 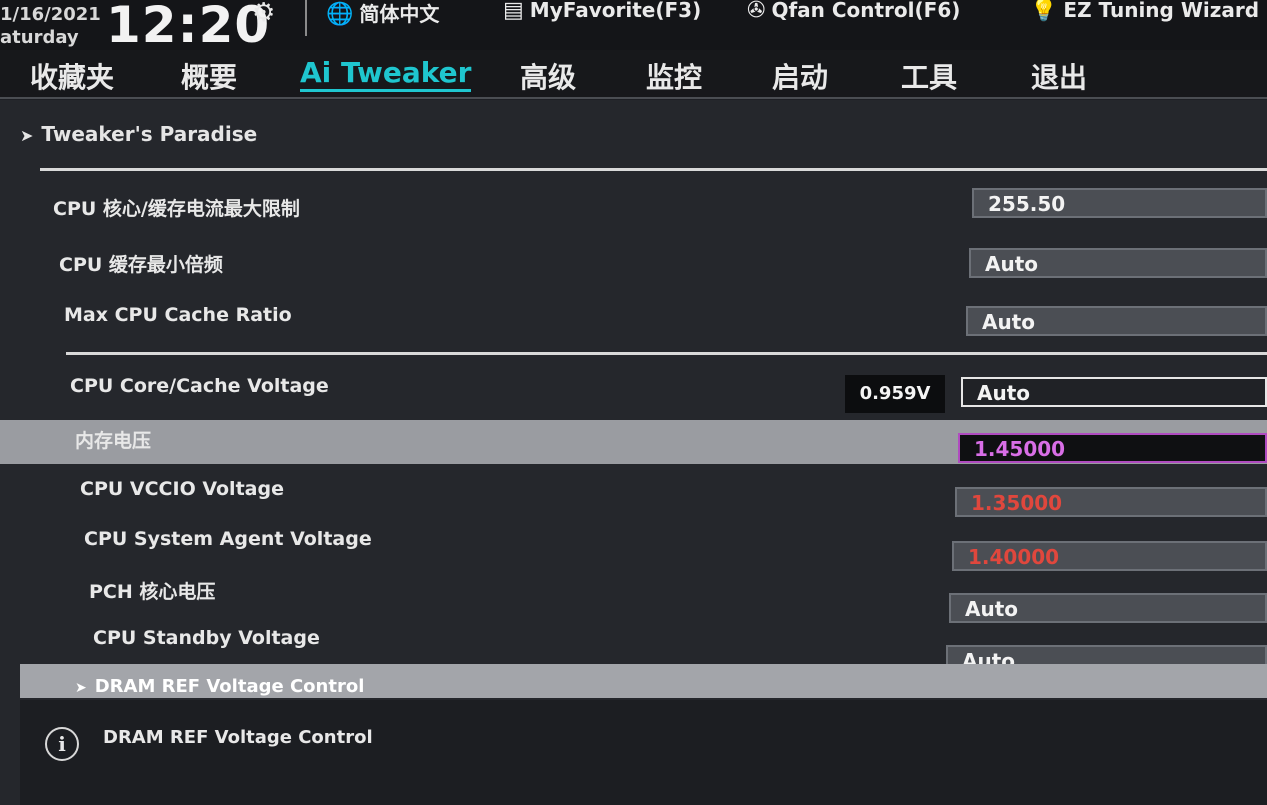 What do you see at coordinates (1108, 608) in the screenshot?
I see `pch-voltage-field: Auto` at bounding box center [1108, 608].